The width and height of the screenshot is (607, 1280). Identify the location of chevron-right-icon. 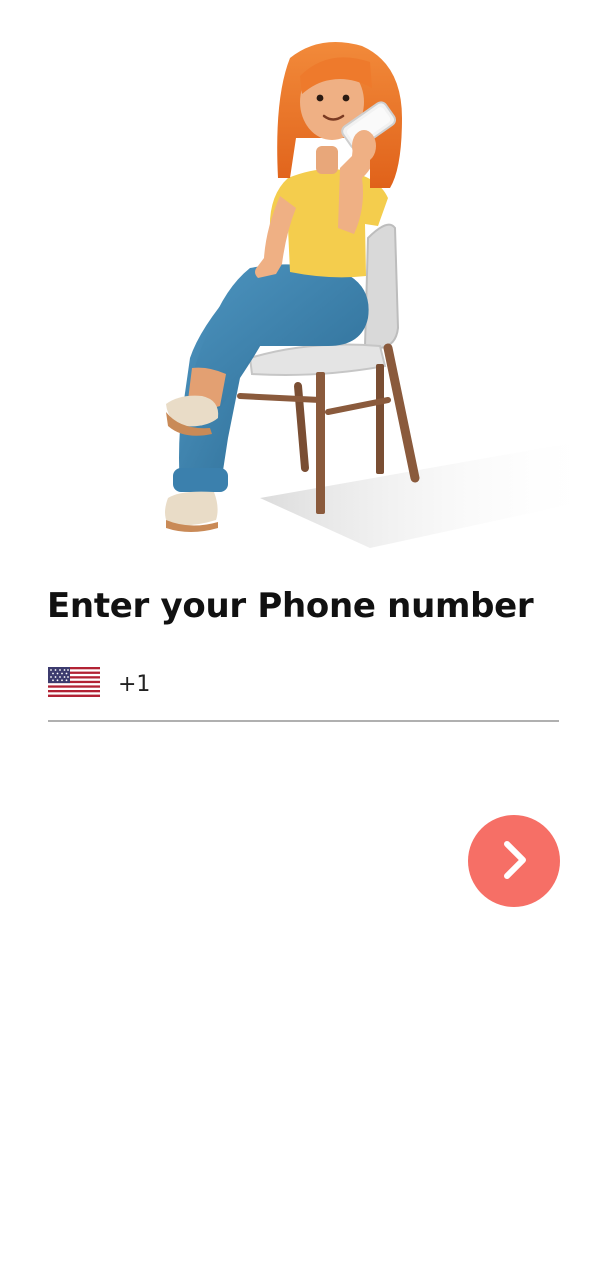
(514, 861).